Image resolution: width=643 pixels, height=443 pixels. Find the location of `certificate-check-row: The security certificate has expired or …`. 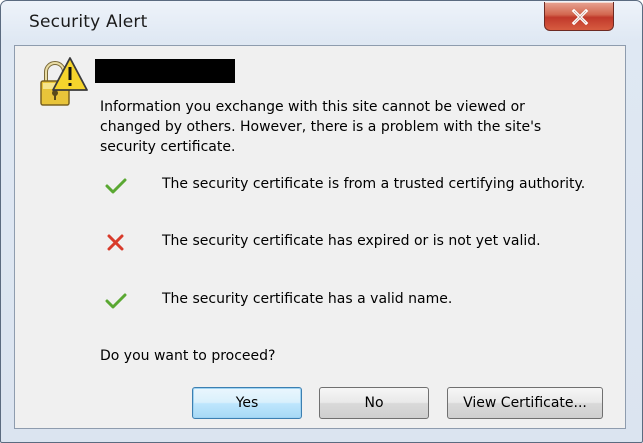

certificate-check-row: The security certificate has expired or … is located at coordinates (360, 243).